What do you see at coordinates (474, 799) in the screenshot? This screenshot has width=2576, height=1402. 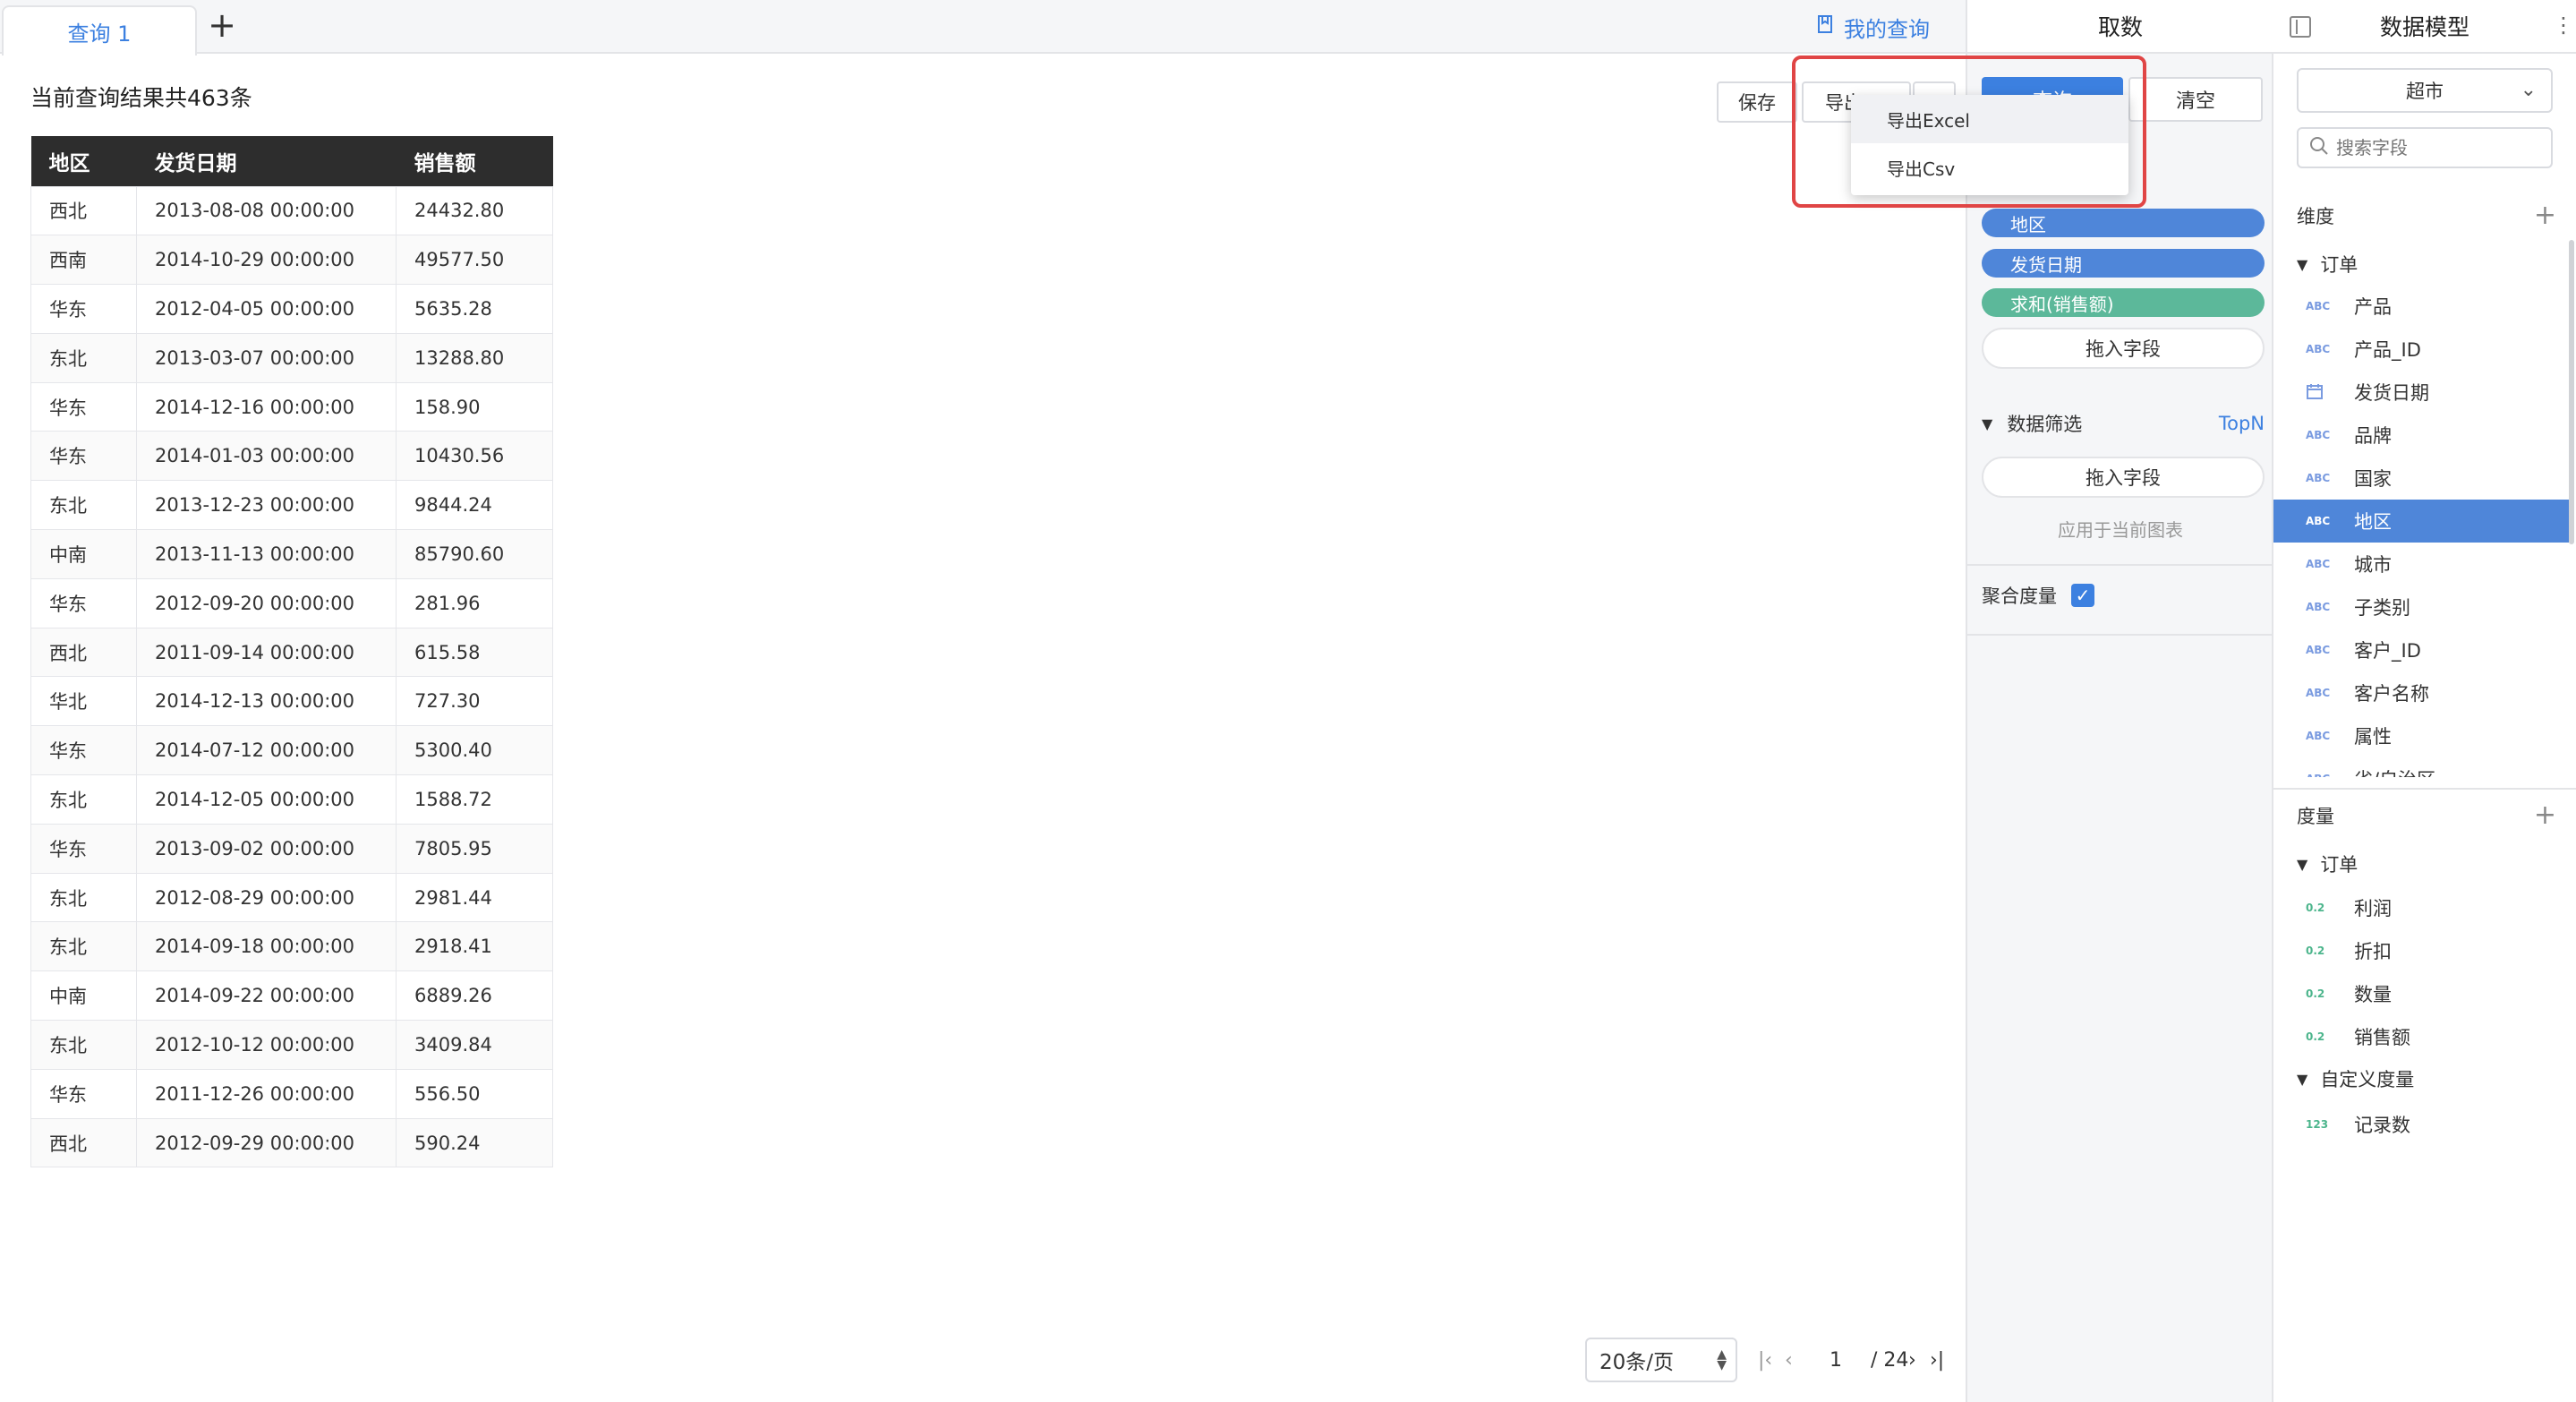 I see `table-cell: 1588.72` at bounding box center [474, 799].